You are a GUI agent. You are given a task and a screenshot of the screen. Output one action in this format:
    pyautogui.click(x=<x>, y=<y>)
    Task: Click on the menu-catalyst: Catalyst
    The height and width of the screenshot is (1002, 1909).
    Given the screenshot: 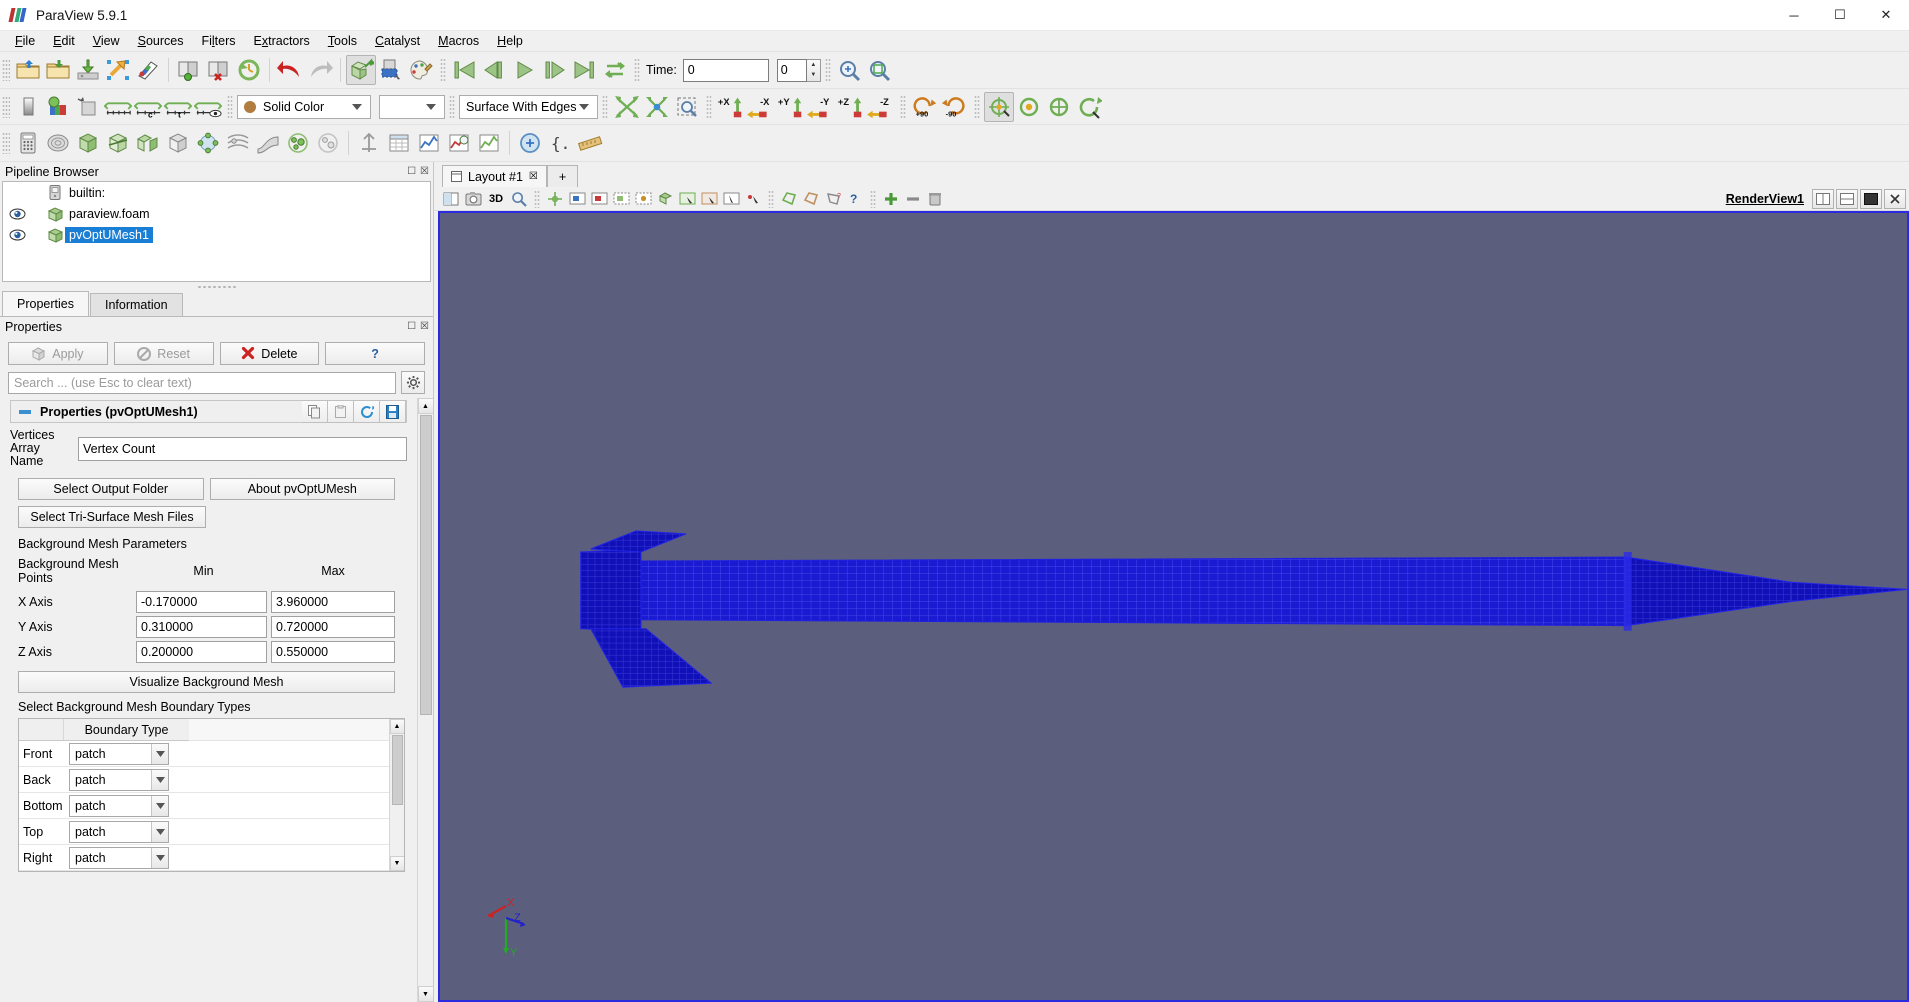 What is the action you would take?
    pyautogui.click(x=397, y=41)
    